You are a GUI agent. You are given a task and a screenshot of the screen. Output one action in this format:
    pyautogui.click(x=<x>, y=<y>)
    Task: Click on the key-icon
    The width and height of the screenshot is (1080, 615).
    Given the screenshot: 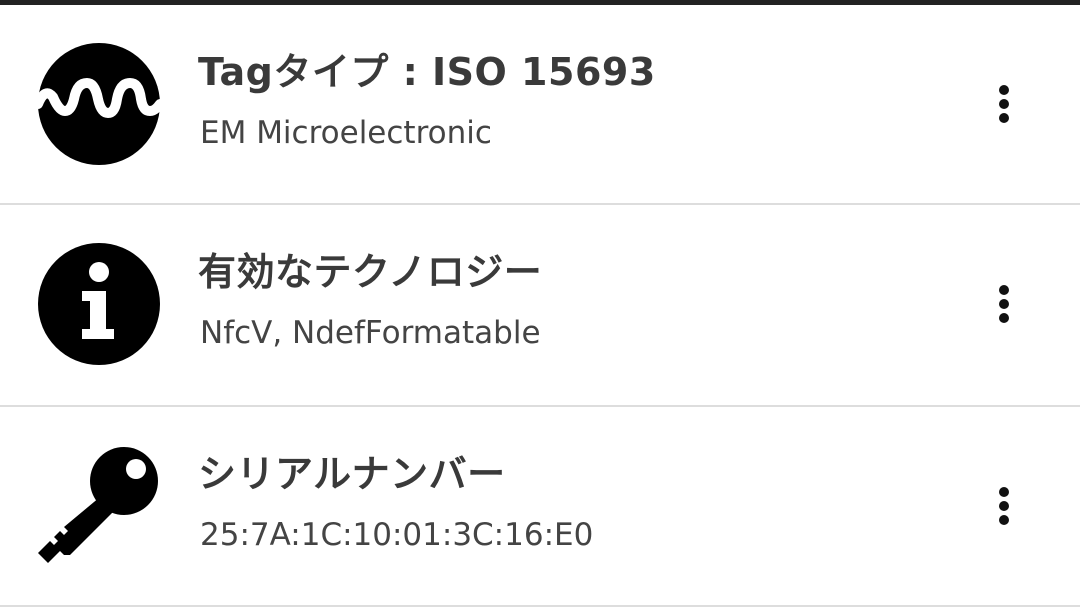 What is the action you would take?
    pyautogui.click(x=99, y=506)
    